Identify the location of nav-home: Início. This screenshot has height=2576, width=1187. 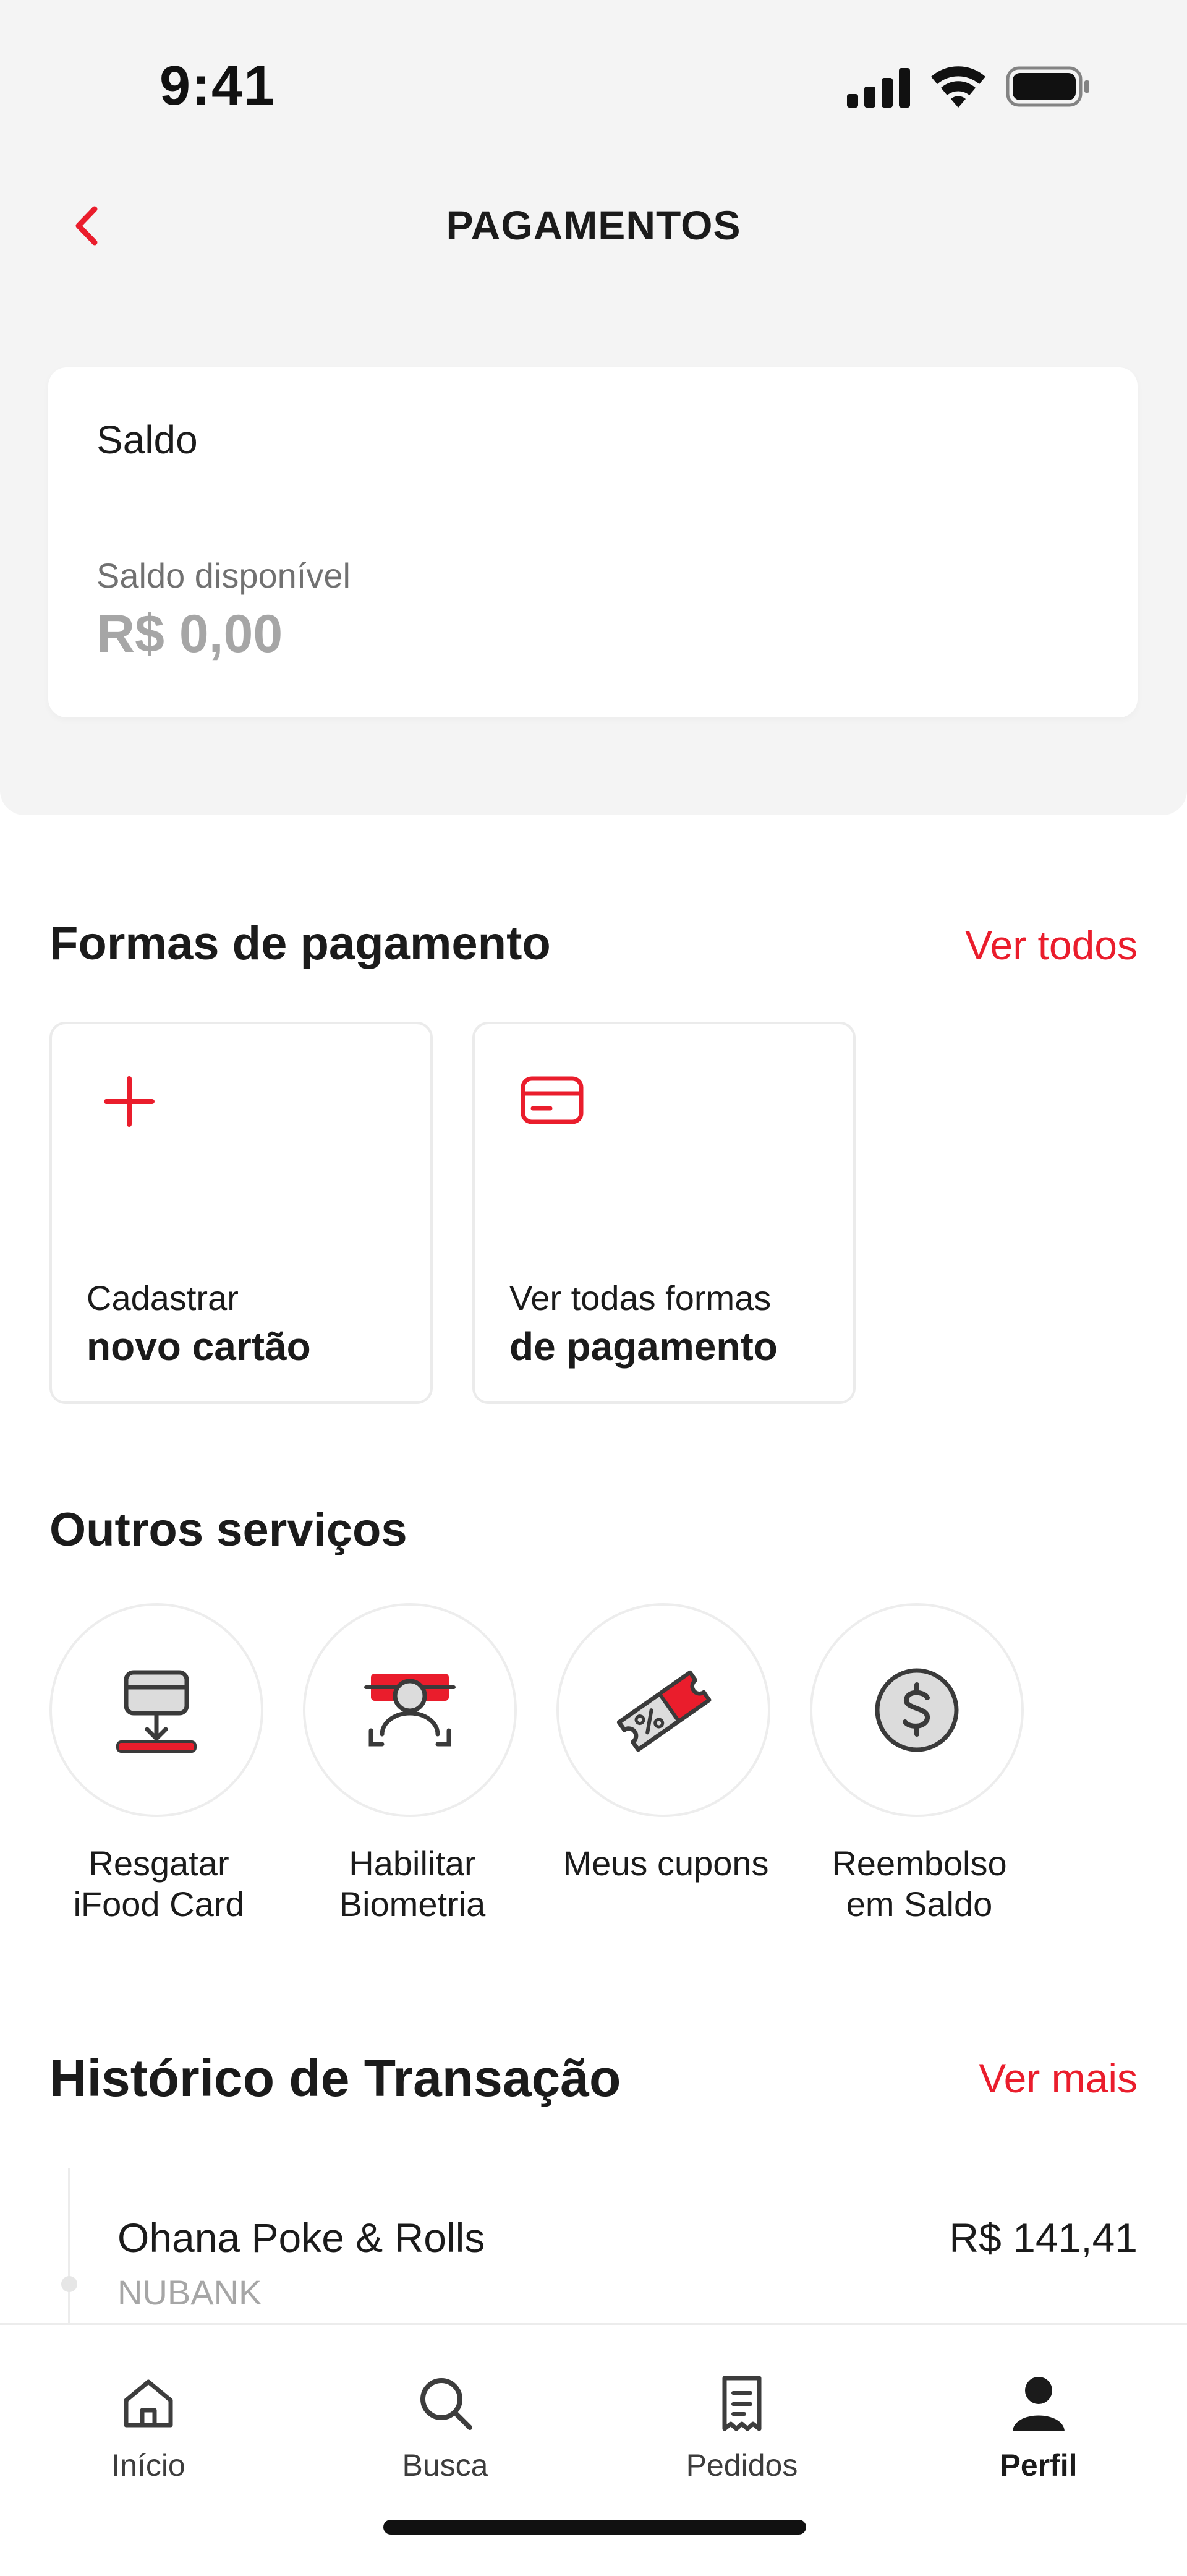
(148, 2415).